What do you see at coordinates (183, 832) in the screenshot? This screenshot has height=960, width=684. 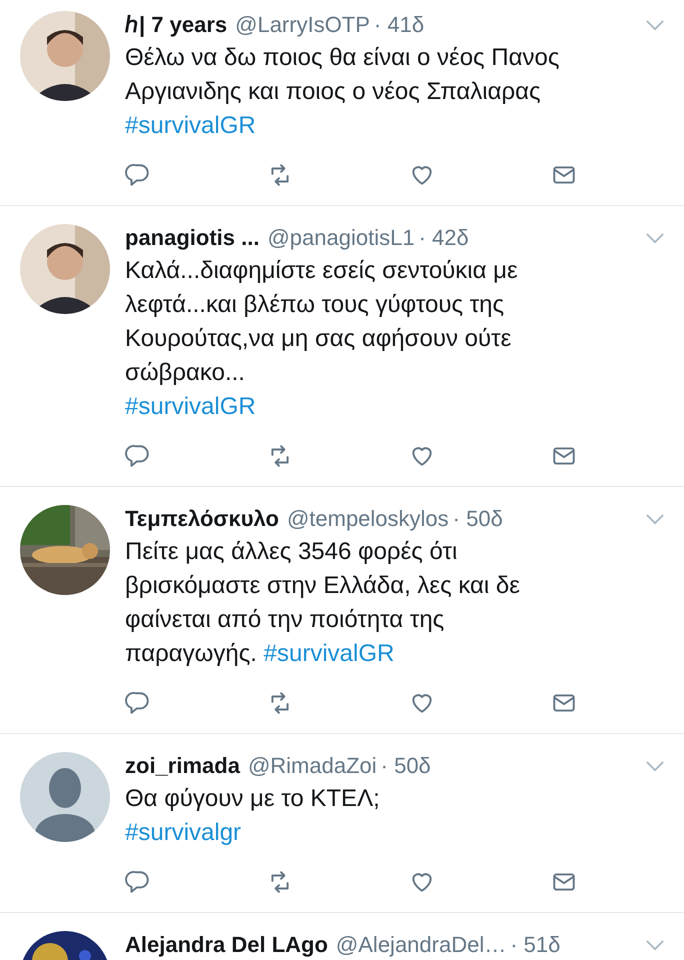 I see `hashtag-link: #survivalgr` at bounding box center [183, 832].